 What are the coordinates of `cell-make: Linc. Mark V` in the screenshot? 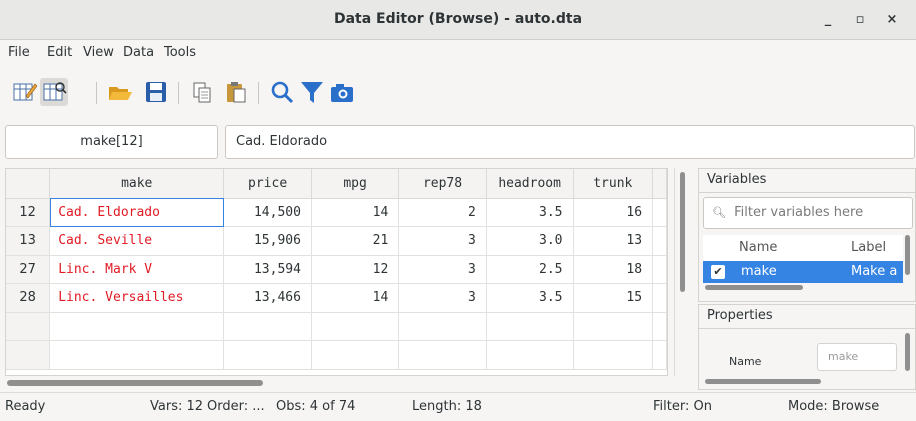 It's located at (137, 269).